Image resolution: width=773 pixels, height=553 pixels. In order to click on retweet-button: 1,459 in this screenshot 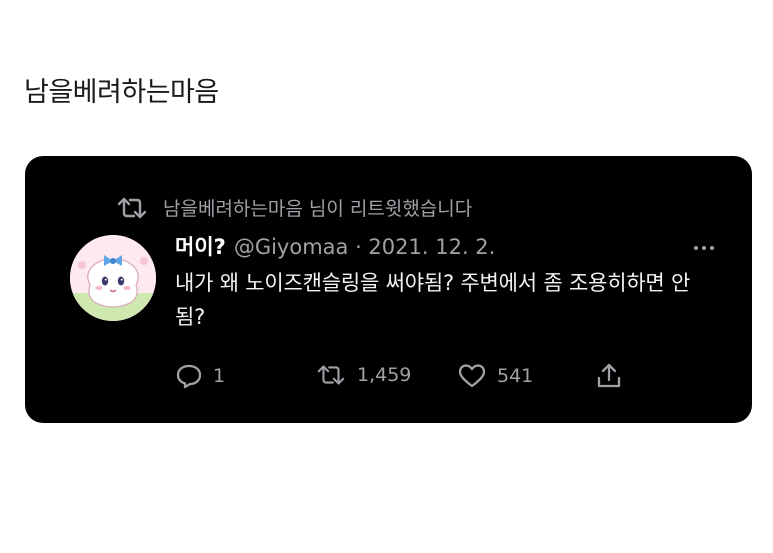, I will do `click(363, 375)`.